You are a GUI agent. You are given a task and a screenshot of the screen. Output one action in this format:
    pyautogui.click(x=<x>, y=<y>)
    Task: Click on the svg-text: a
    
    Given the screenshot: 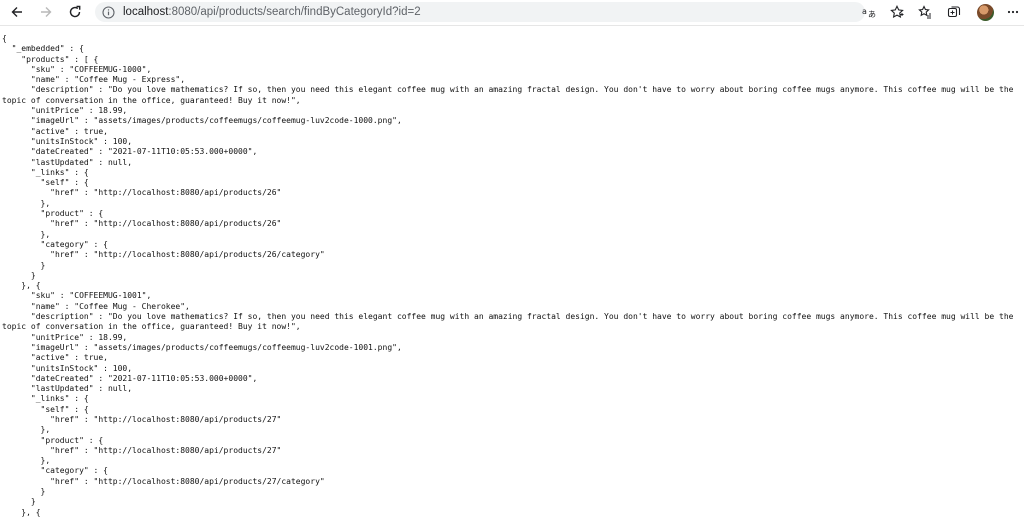 What is the action you would take?
    pyautogui.click(x=864, y=11)
    